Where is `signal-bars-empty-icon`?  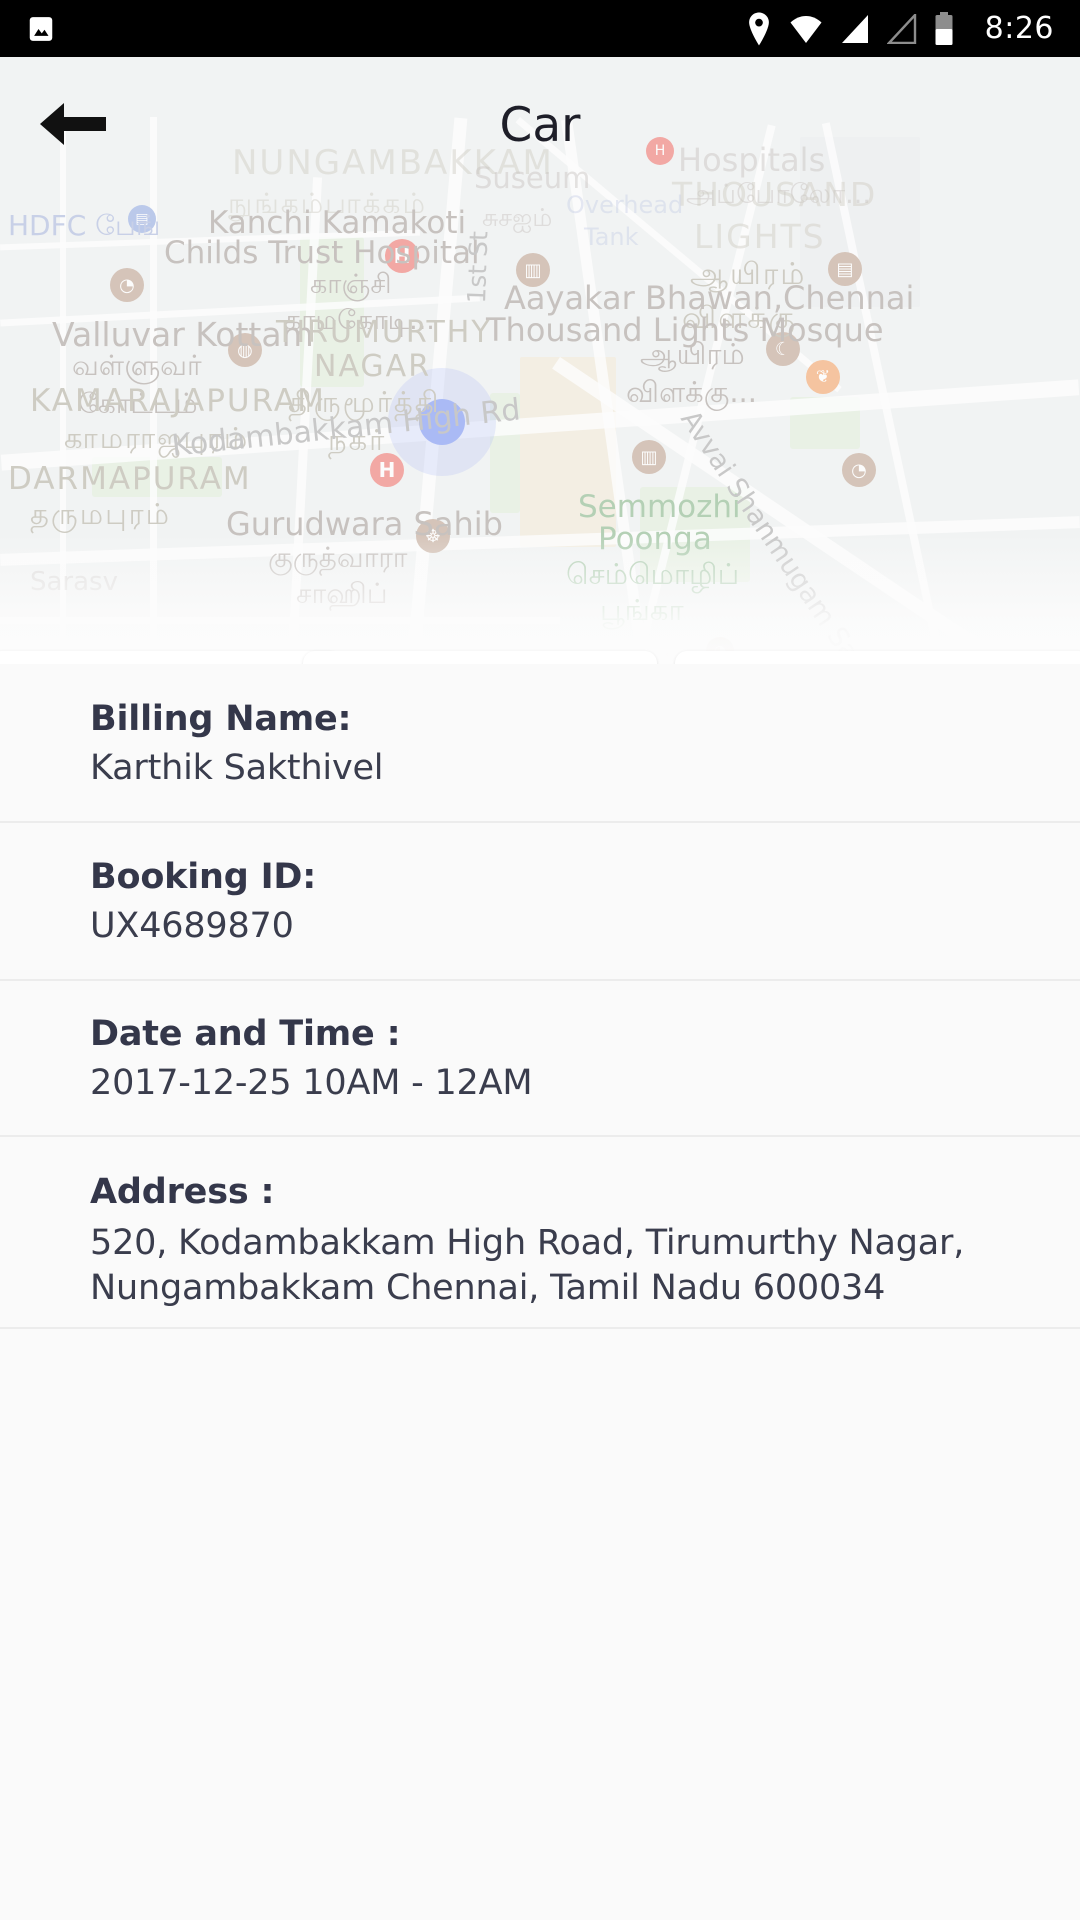 signal-bars-empty-icon is located at coordinates (901, 28).